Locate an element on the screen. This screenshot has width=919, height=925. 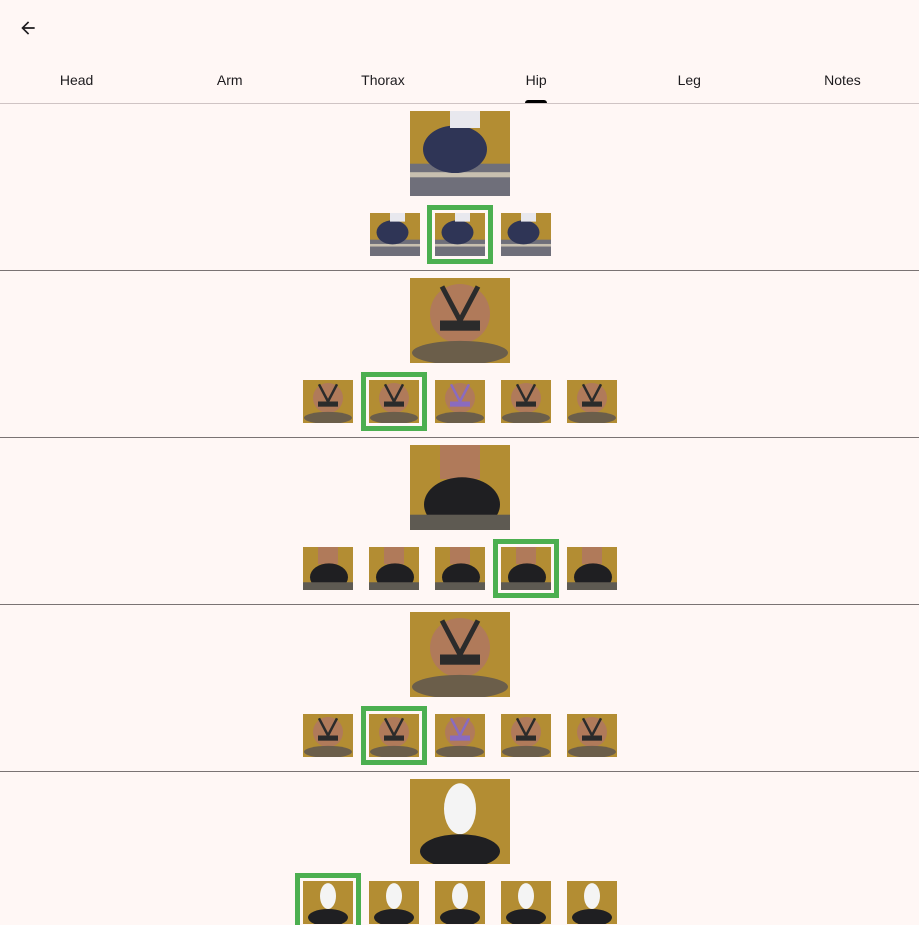
tab-label: Head is located at coordinates (76, 79).